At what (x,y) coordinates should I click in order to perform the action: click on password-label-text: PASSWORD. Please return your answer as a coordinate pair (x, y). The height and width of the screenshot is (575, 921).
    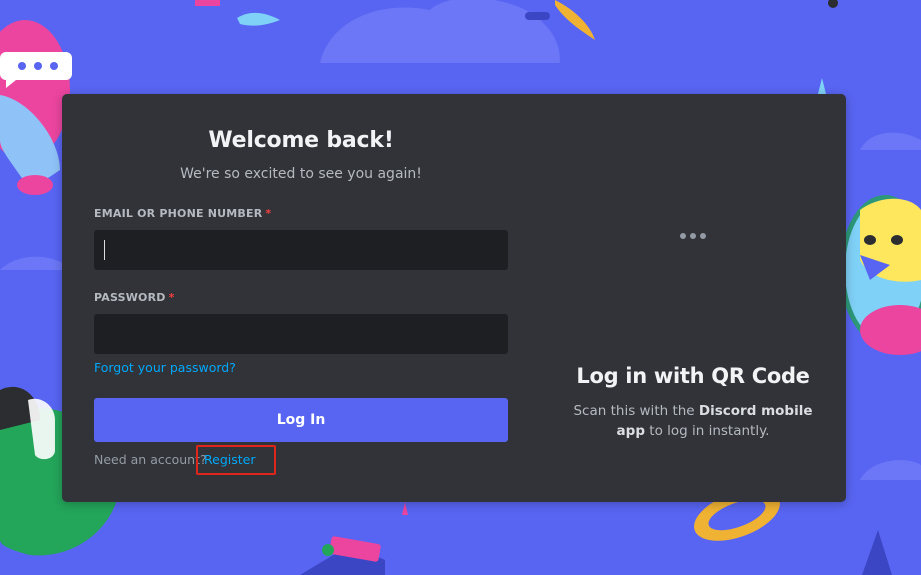
    Looking at the image, I should click on (130, 297).